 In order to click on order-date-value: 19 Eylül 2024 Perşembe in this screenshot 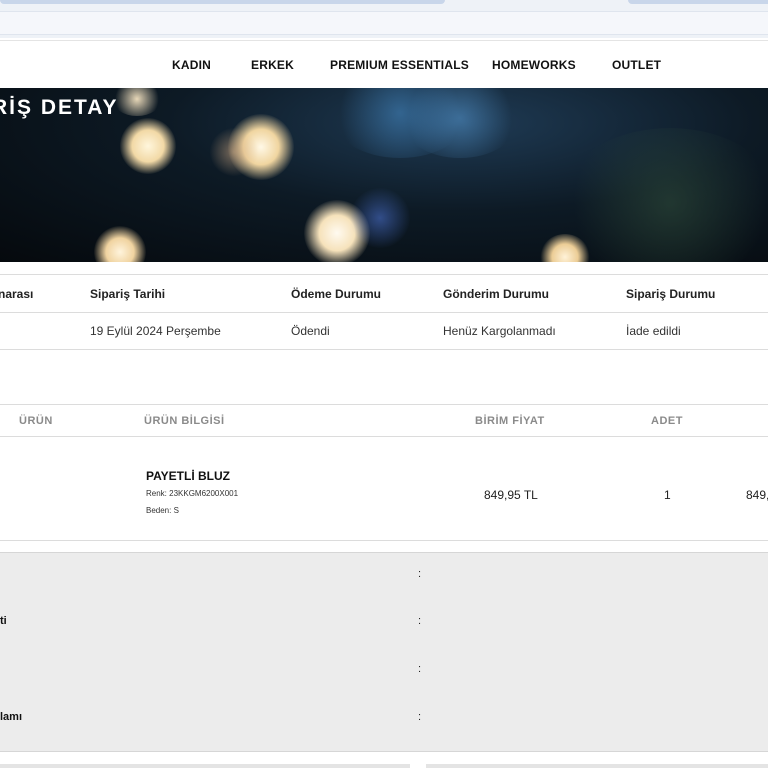, I will do `click(155, 331)`.